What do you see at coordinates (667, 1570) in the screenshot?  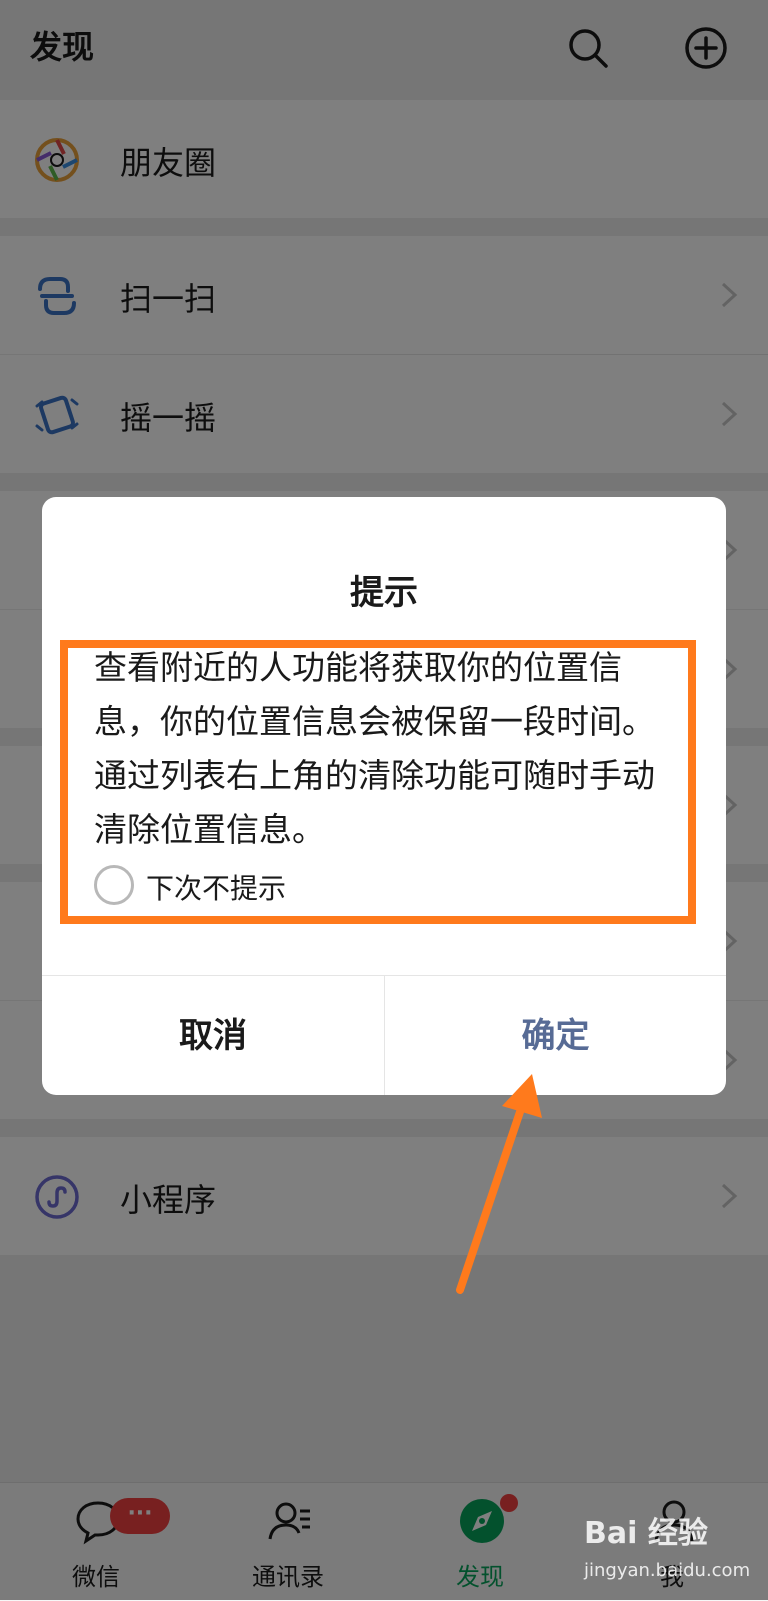 I see `watermark-url: jingyan.baidu.com` at bounding box center [667, 1570].